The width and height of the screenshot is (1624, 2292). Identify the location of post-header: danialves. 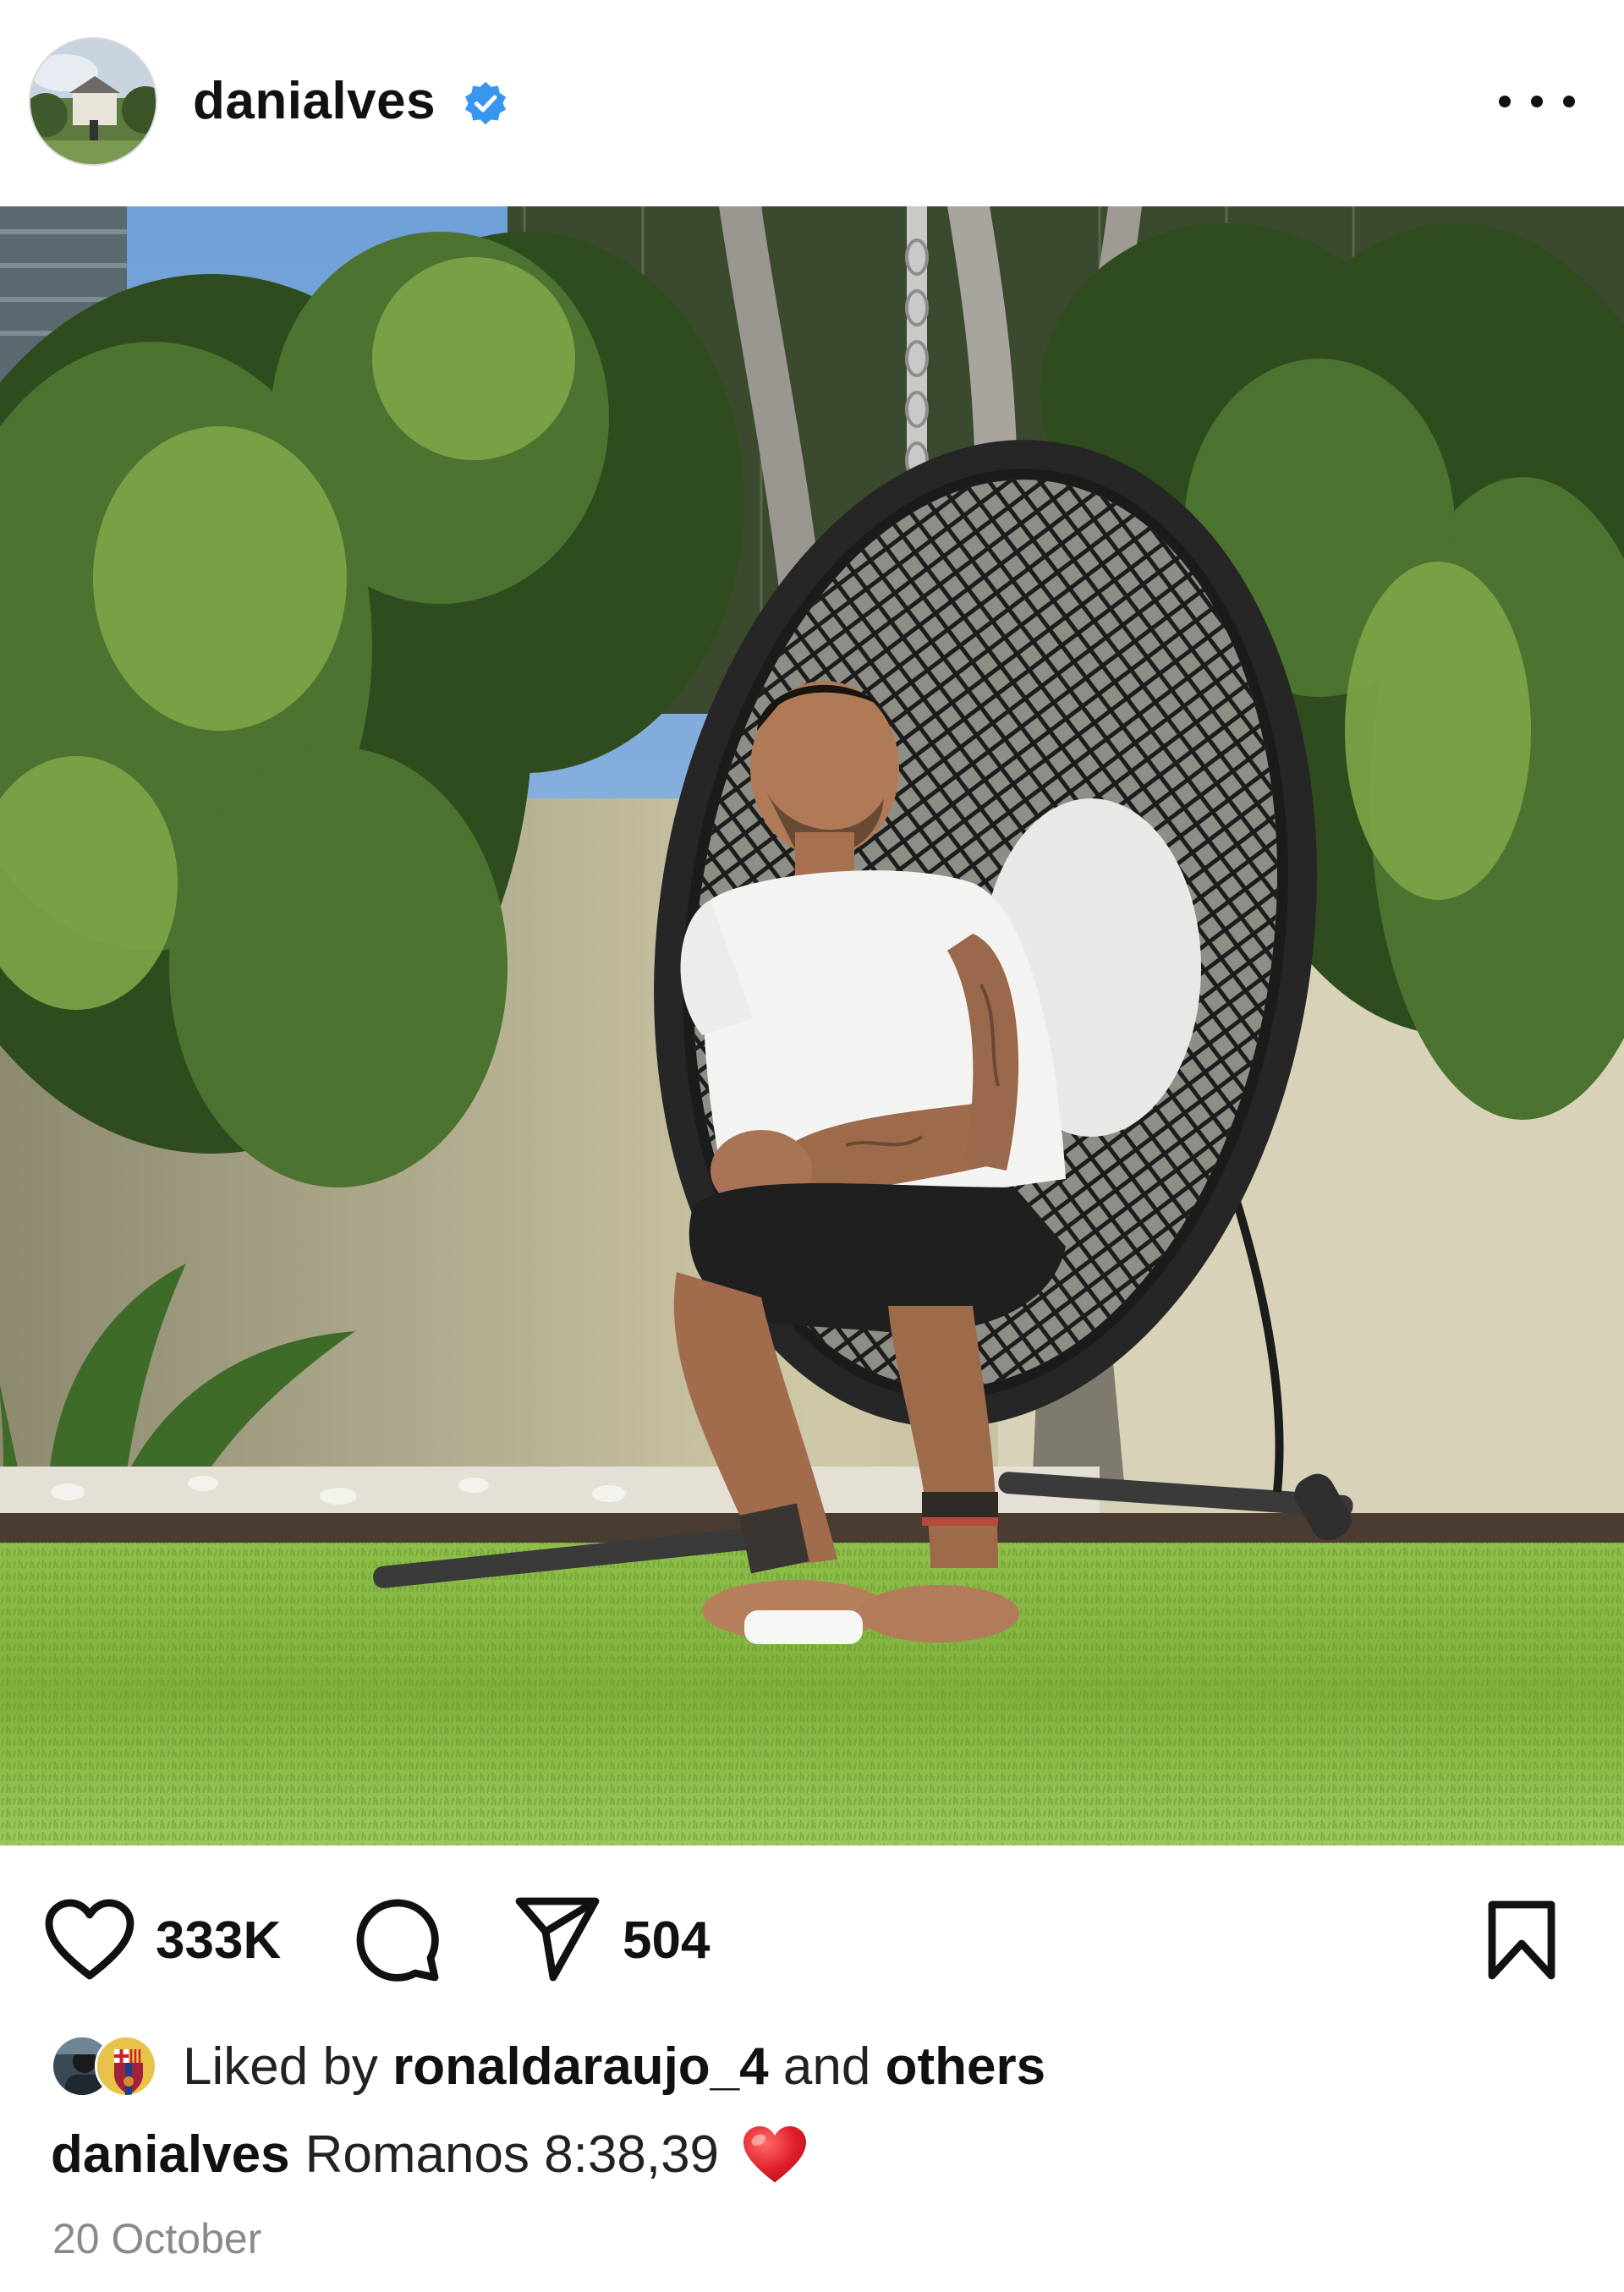
(812, 103).